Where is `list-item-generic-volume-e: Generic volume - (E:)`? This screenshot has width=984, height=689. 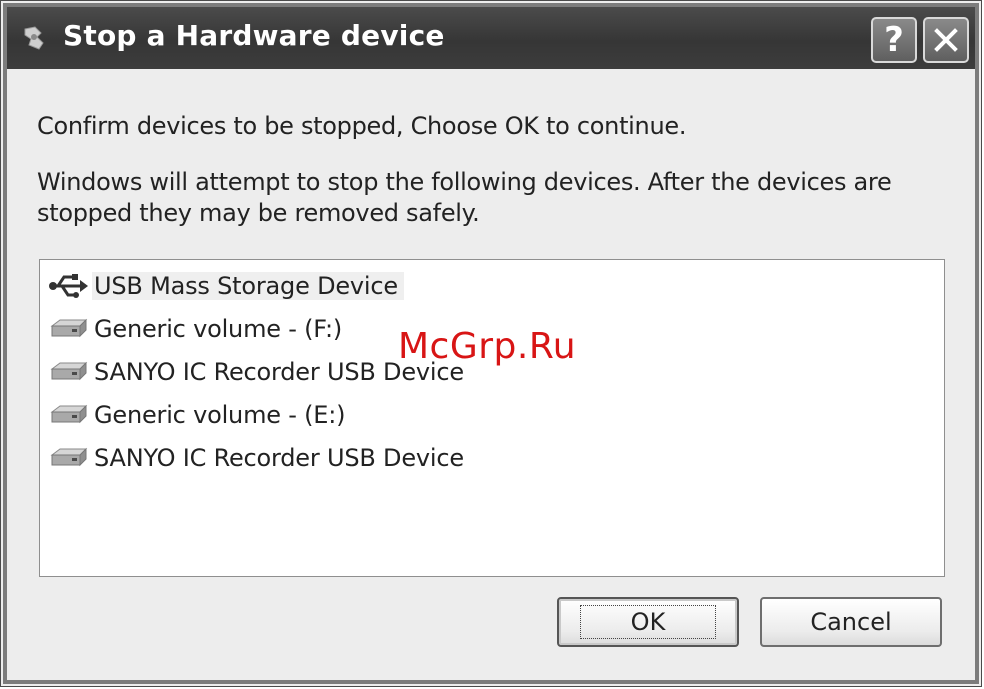 list-item-generic-volume-e: Generic volume - (E:) is located at coordinates (199, 415).